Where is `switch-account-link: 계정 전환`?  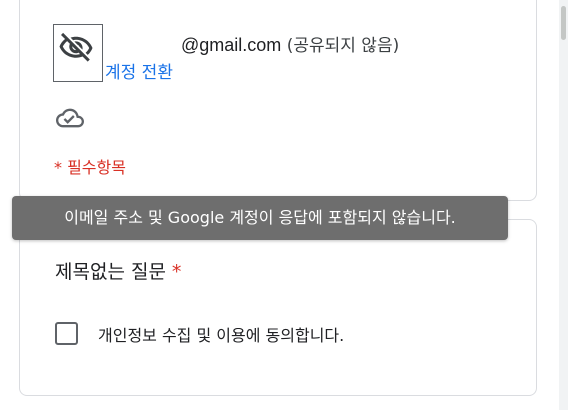 switch-account-link: 계정 전환 is located at coordinates (139, 70).